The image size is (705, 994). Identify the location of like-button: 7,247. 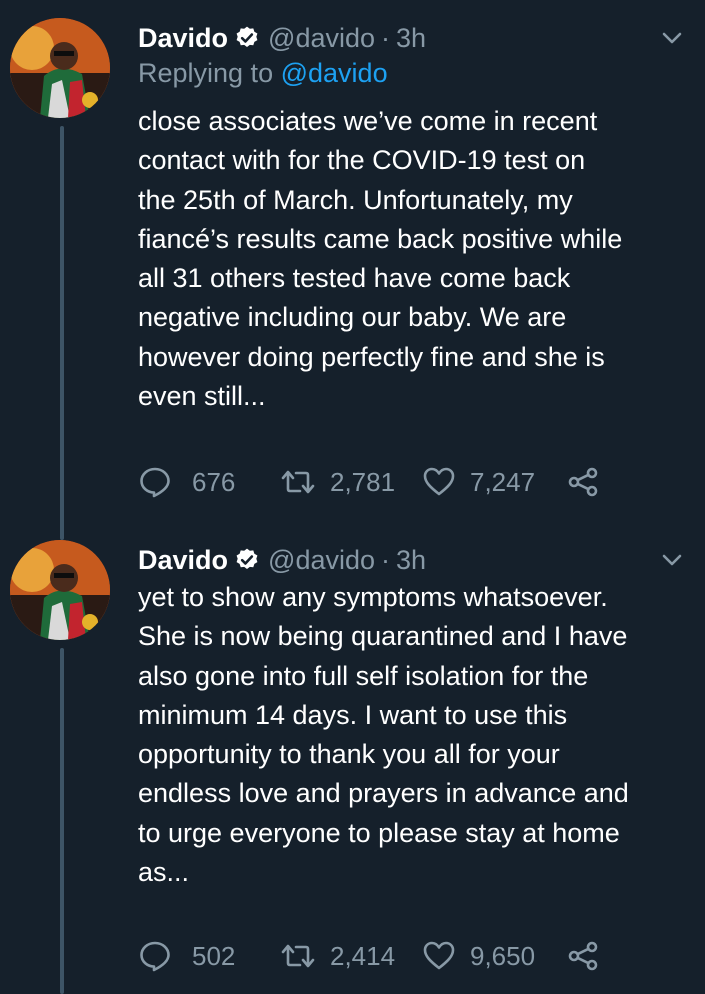
(478, 482).